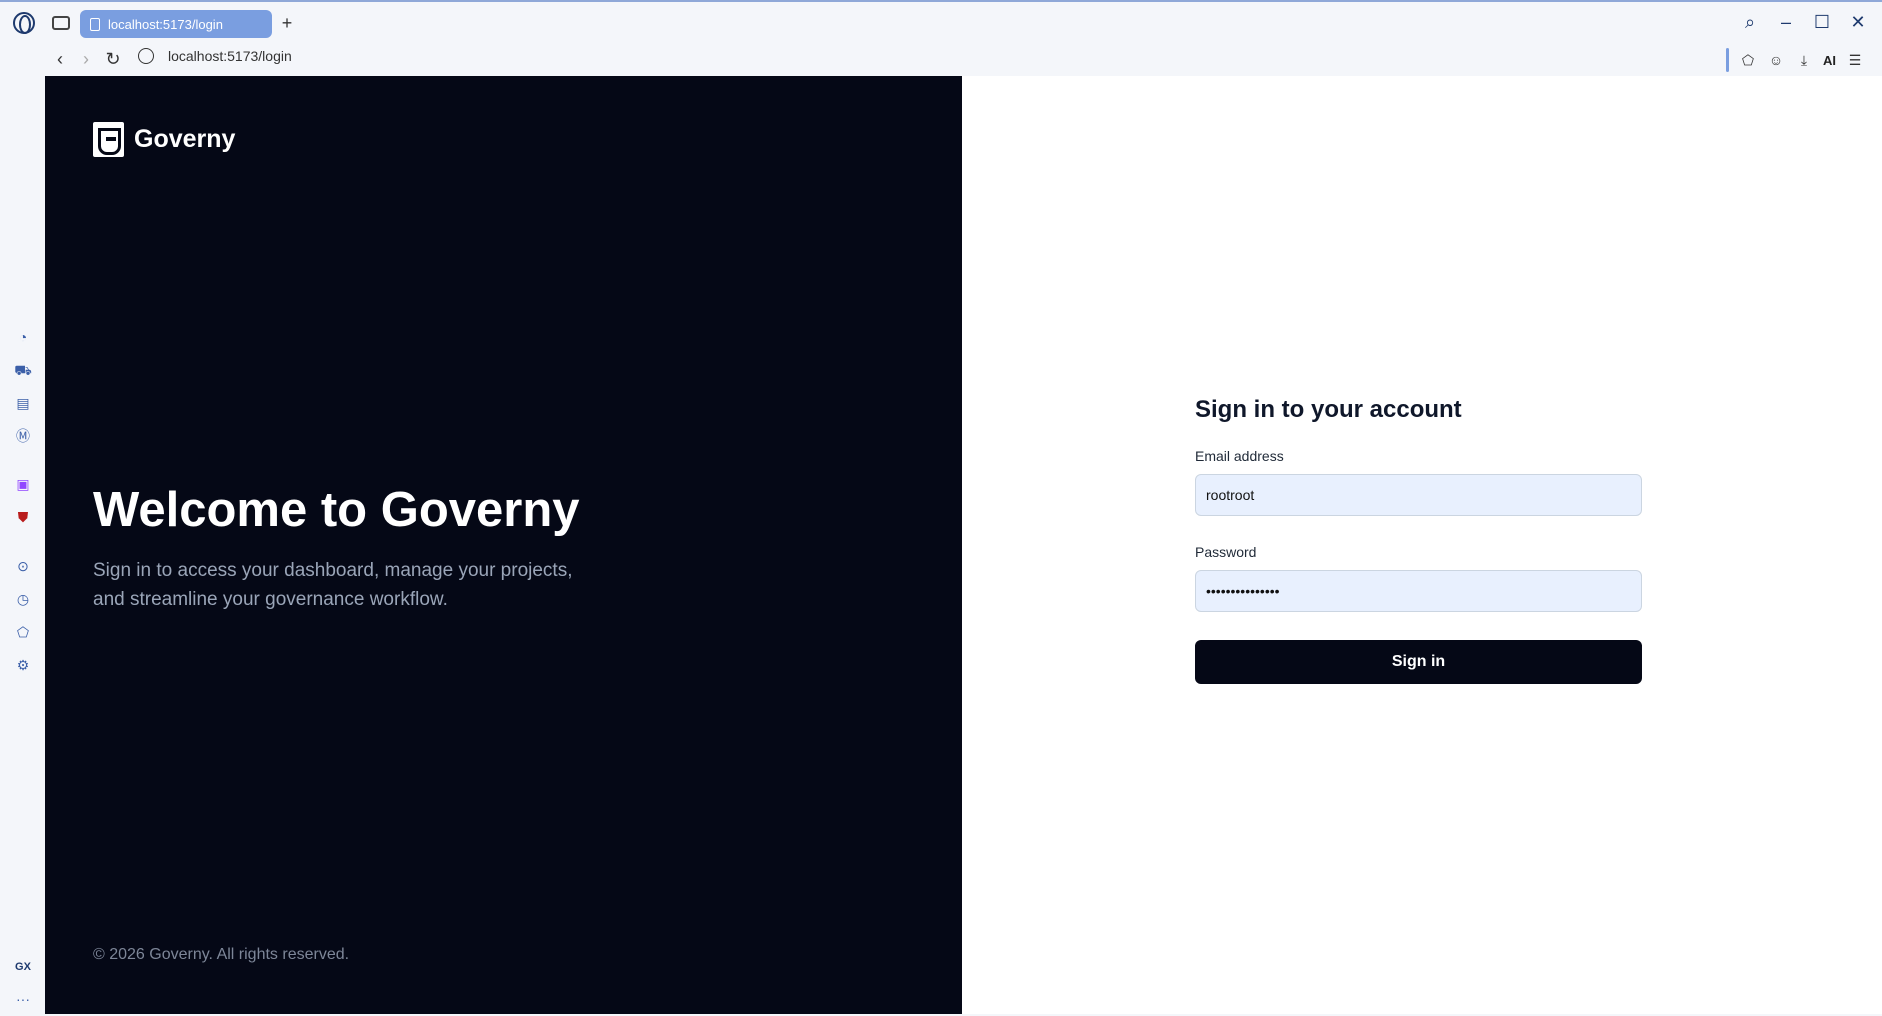 The height and width of the screenshot is (1016, 1882). I want to click on minimize-icon: –, so click(1786, 22).